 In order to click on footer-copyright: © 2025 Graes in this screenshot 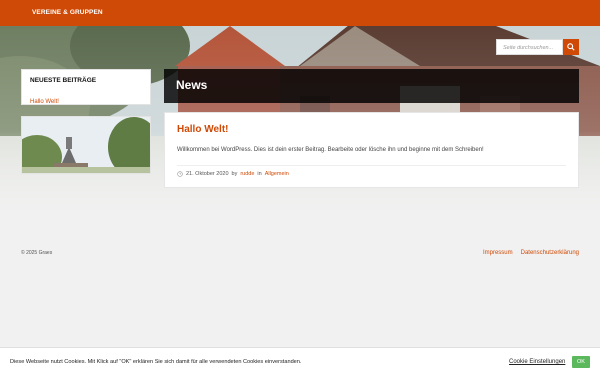, I will do `click(37, 253)`.